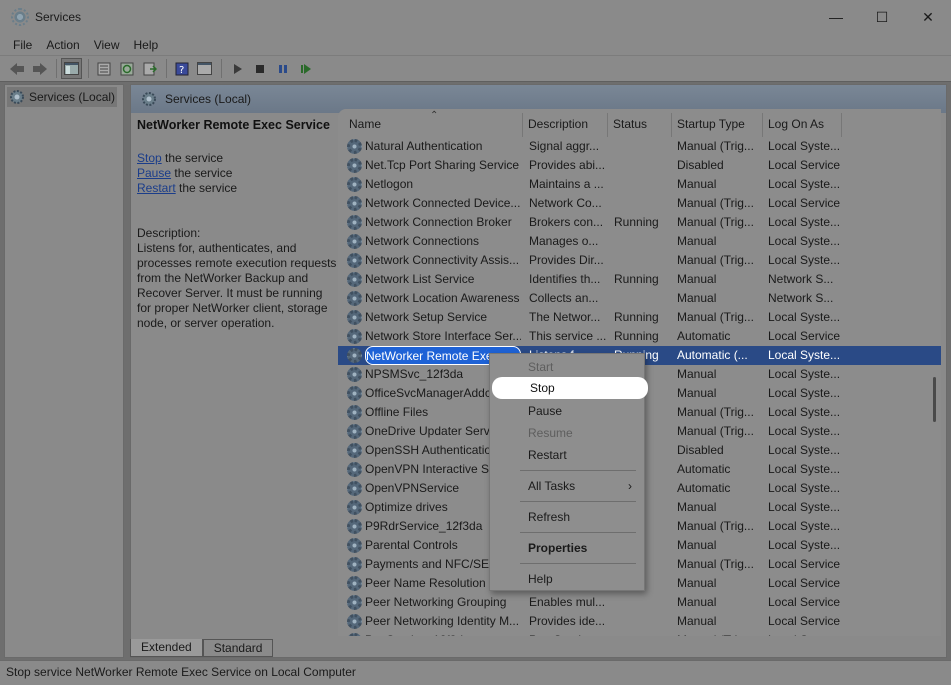  Describe the element at coordinates (565, 125) in the screenshot. I see `column-header-description: Description` at that location.